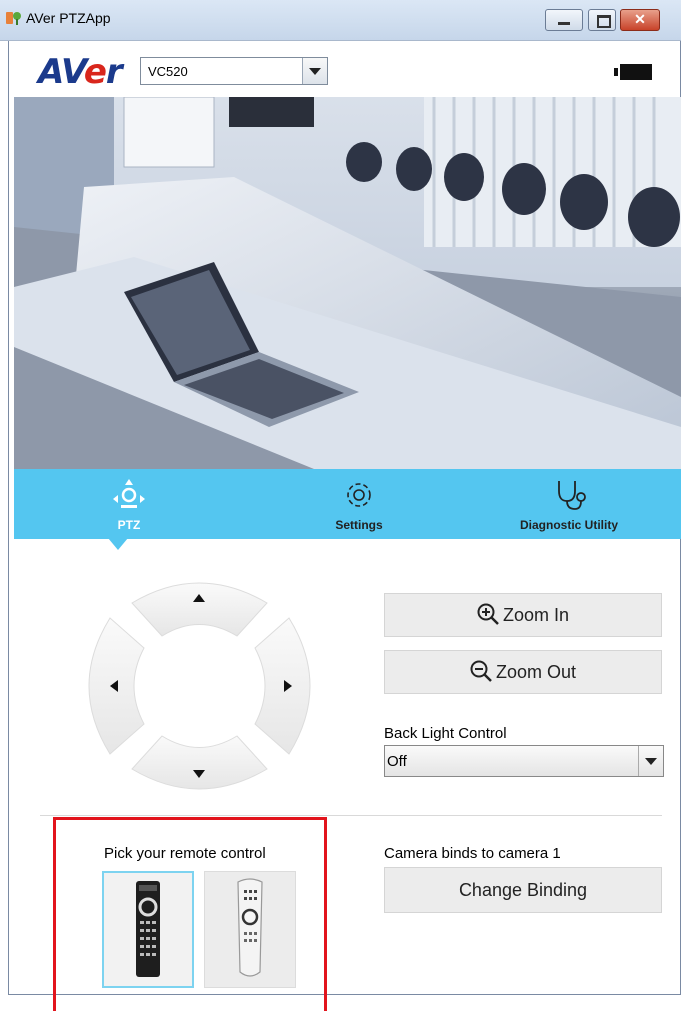 Image resolution: width=681 pixels, height=1011 pixels. I want to click on title-bar: AVer PTZApp ✕, so click(340, 20).